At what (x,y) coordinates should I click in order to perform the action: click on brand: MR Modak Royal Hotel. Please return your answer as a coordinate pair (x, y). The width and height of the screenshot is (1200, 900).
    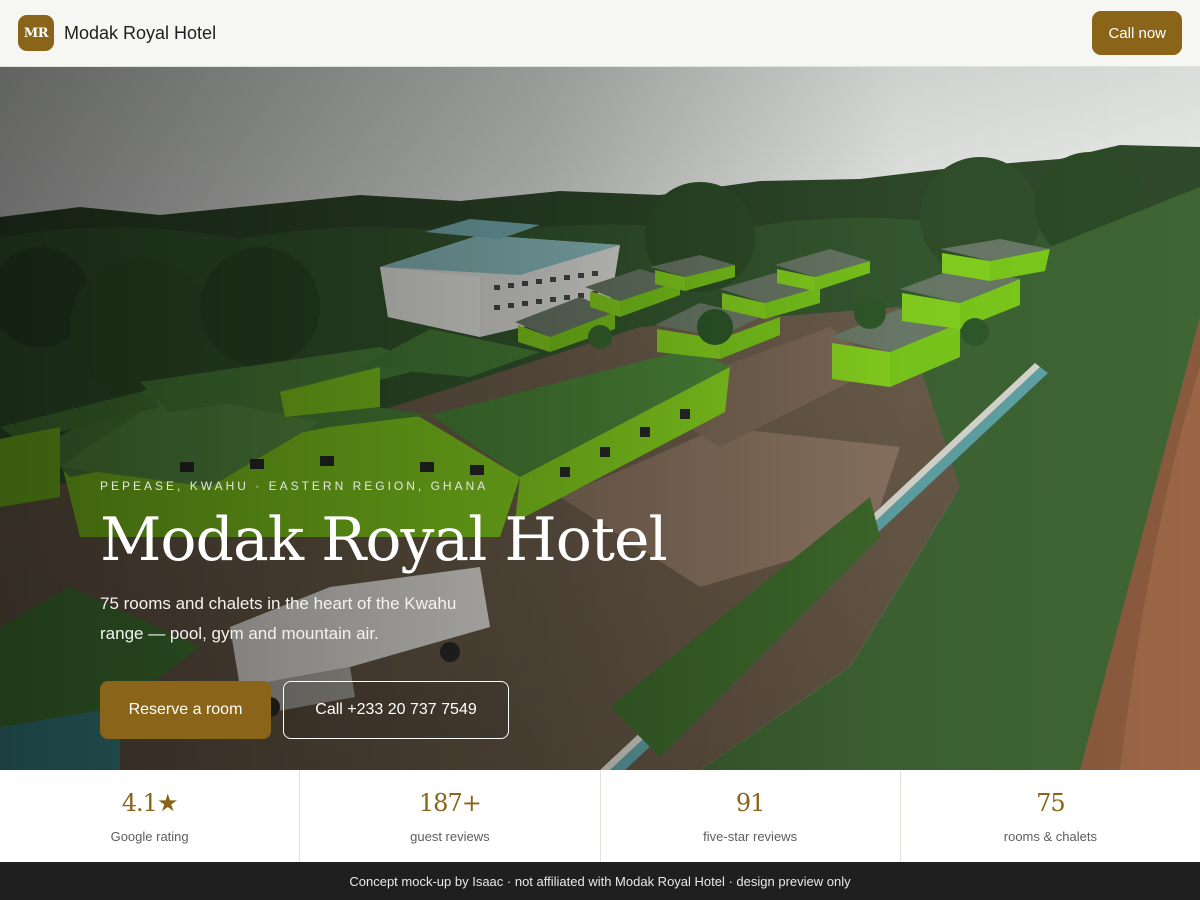
    Looking at the image, I should click on (117, 33).